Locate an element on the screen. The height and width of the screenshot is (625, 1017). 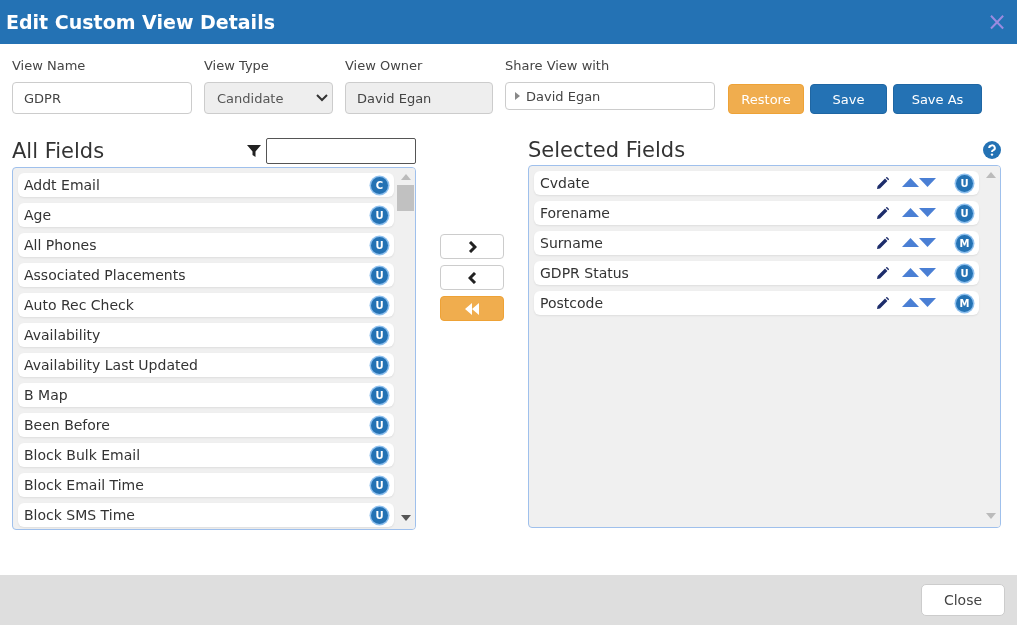
section-title: Selected Fields is located at coordinates (607, 150).